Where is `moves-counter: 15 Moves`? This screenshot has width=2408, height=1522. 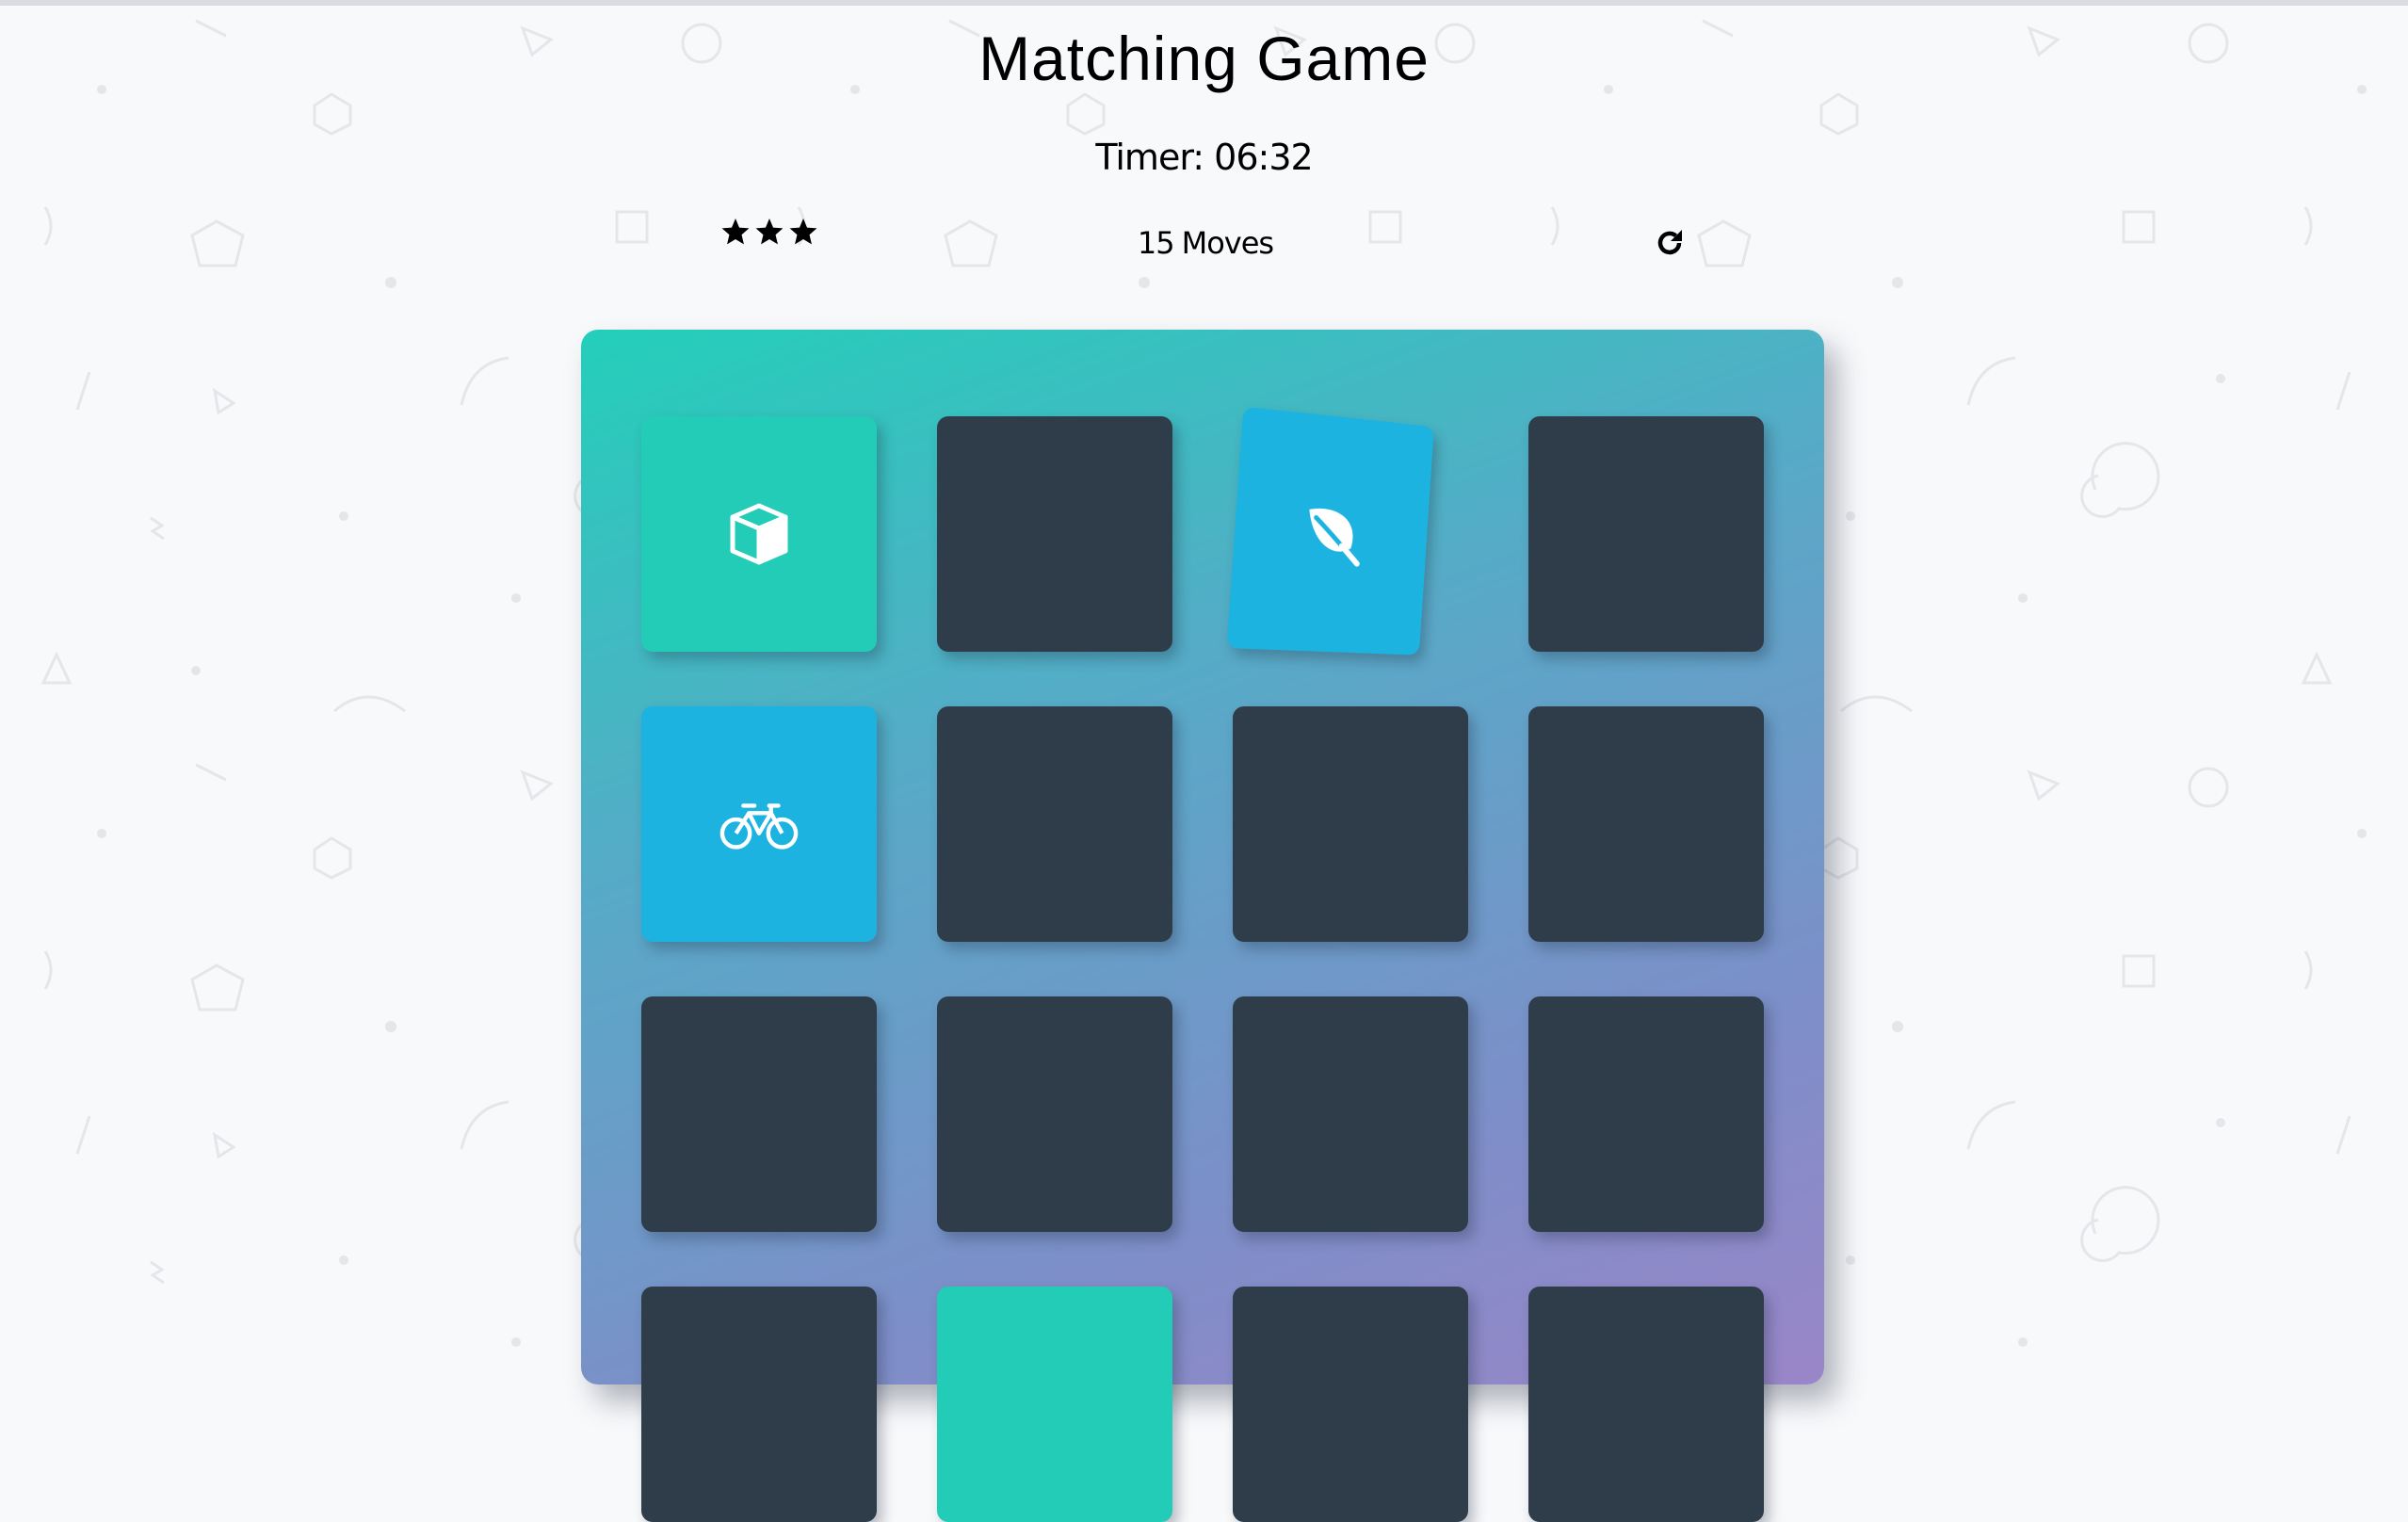
moves-counter: 15 Moves is located at coordinates (1205, 243).